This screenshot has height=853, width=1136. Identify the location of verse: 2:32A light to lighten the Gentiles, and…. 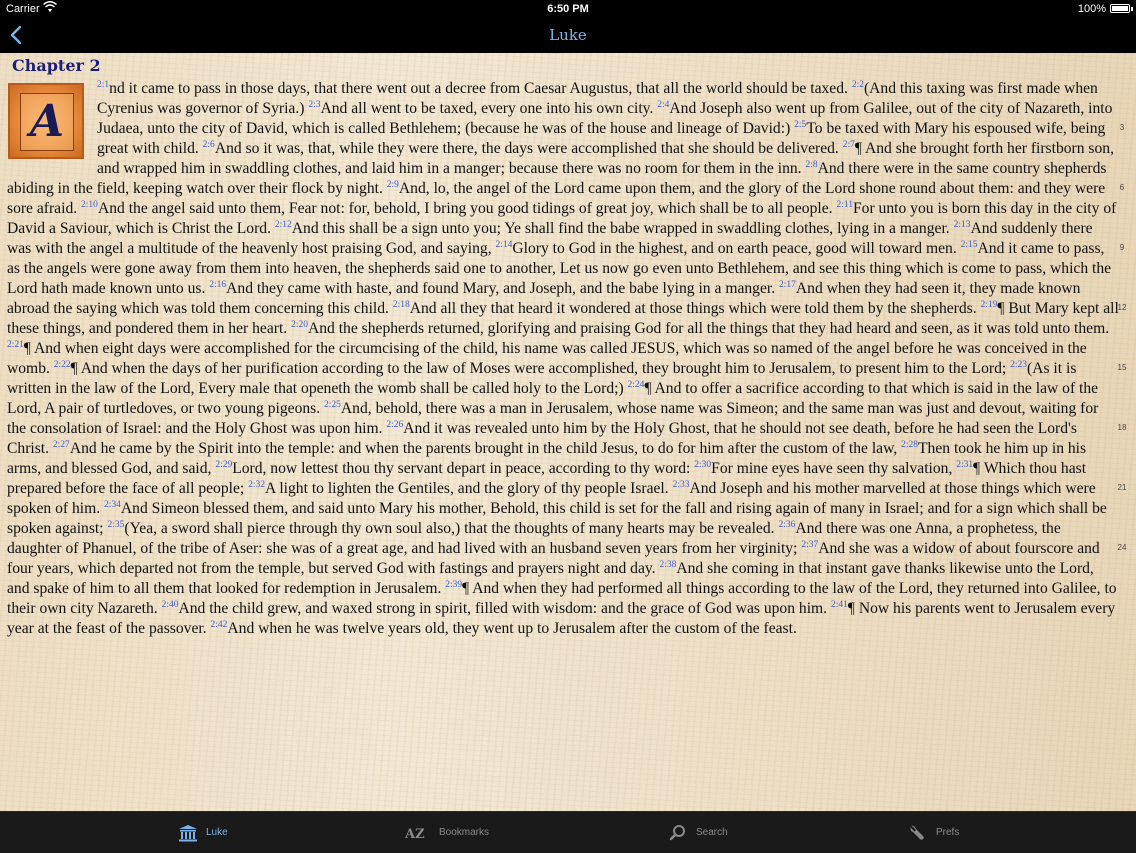
(460, 488).